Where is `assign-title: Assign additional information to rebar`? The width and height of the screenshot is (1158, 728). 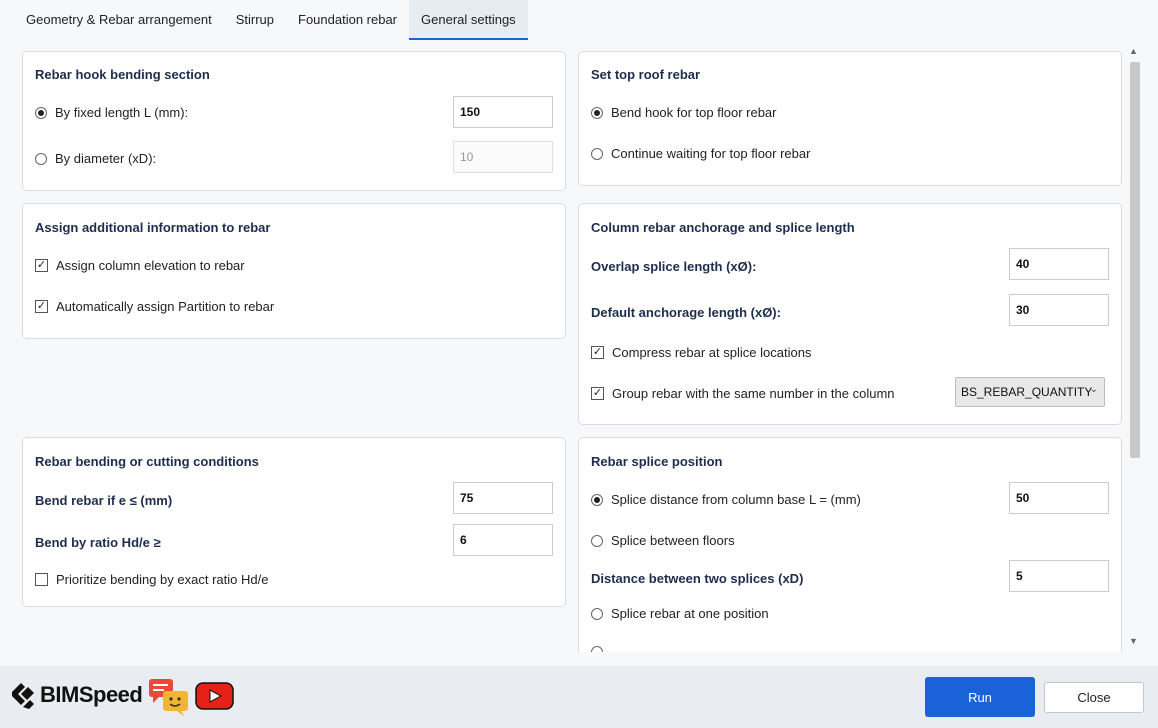
assign-title: Assign additional information to rebar is located at coordinates (153, 227).